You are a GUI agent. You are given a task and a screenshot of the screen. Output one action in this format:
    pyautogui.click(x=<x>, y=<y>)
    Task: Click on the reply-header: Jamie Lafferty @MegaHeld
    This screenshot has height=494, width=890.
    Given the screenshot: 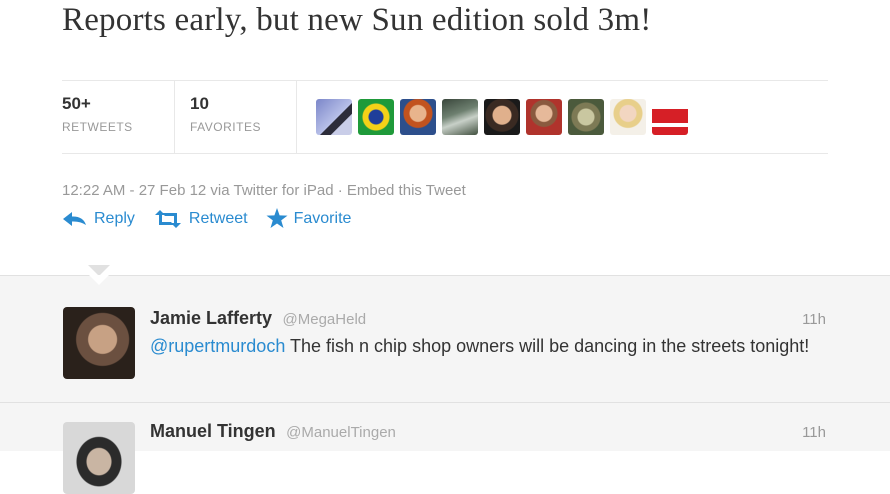 What is the action you would take?
    pyautogui.click(x=258, y=318)
    